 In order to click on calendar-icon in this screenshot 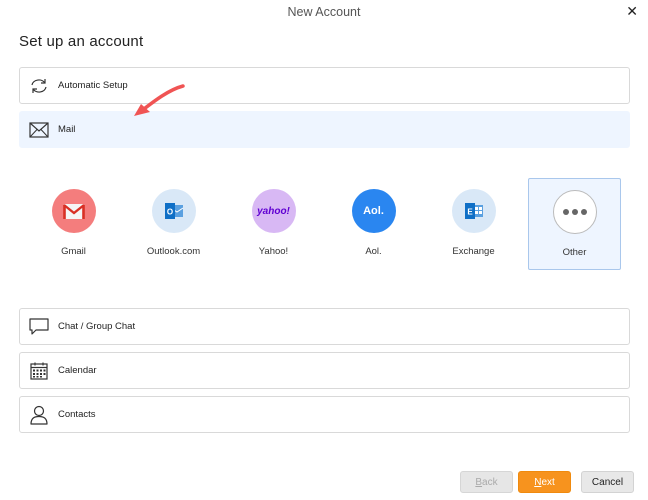, I will do `click(39, 370)`.